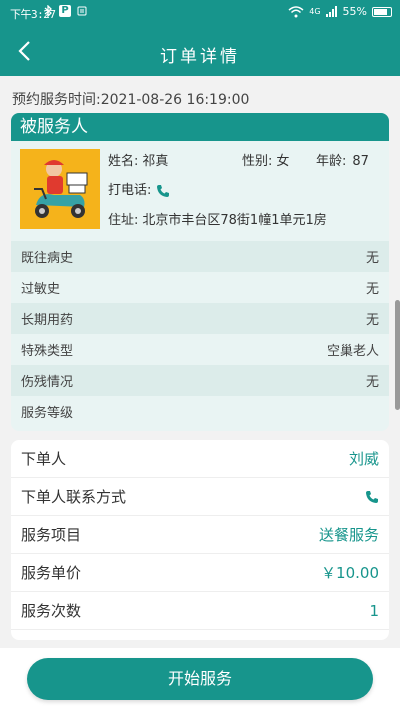 This screenshot has height=711, width=400. I want to click on page-title: 订单详情, so click(200, 57).